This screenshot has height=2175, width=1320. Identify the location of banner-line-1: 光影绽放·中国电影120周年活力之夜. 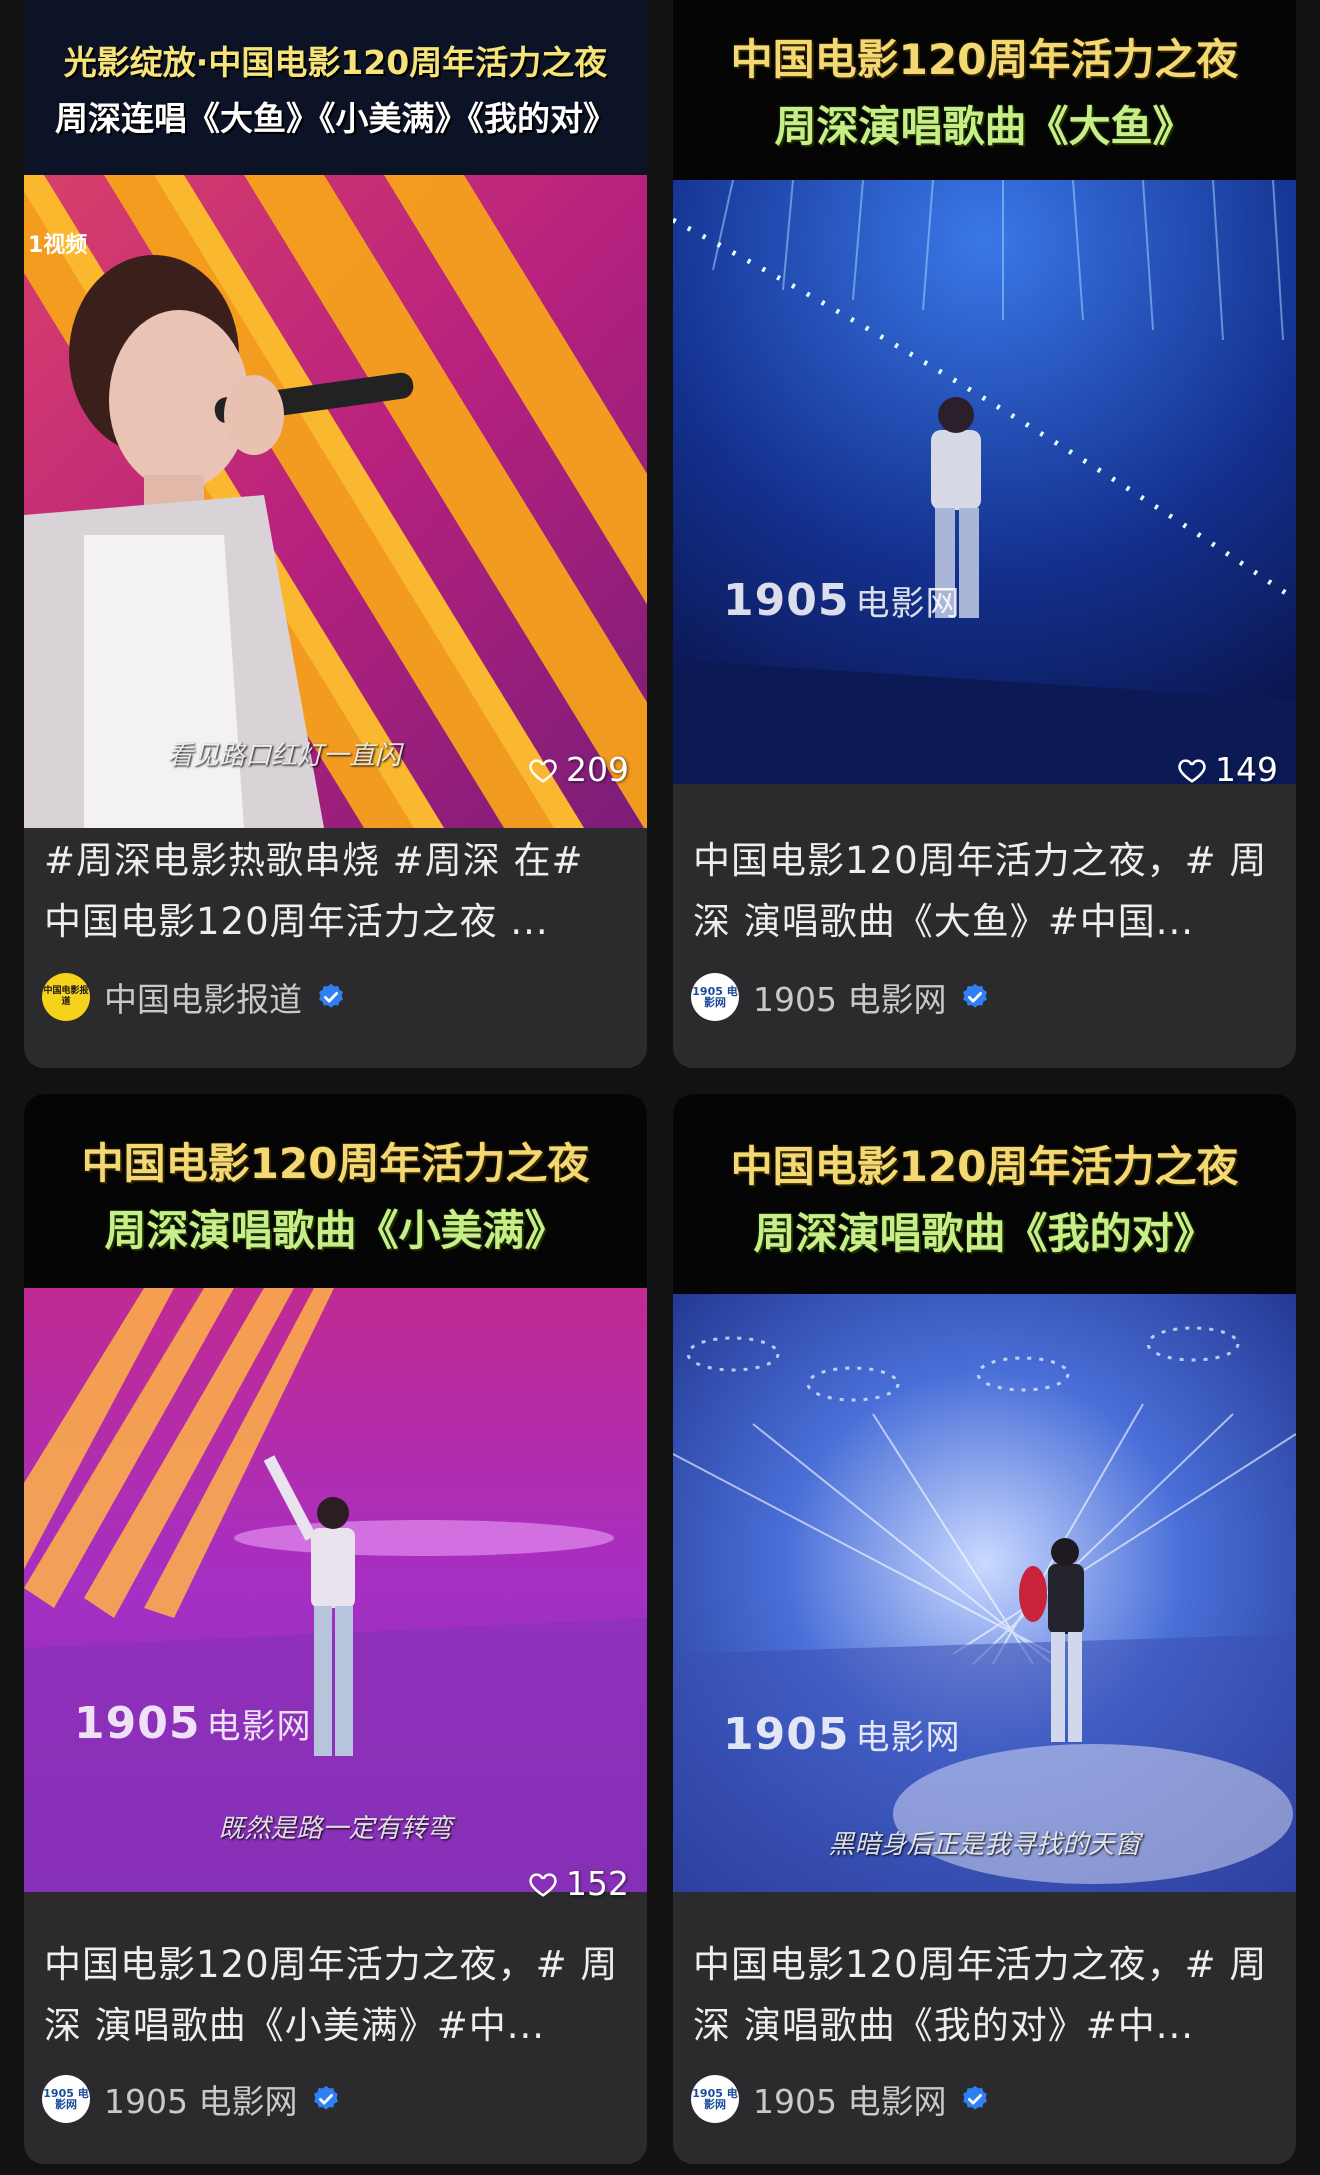
(335, 62).